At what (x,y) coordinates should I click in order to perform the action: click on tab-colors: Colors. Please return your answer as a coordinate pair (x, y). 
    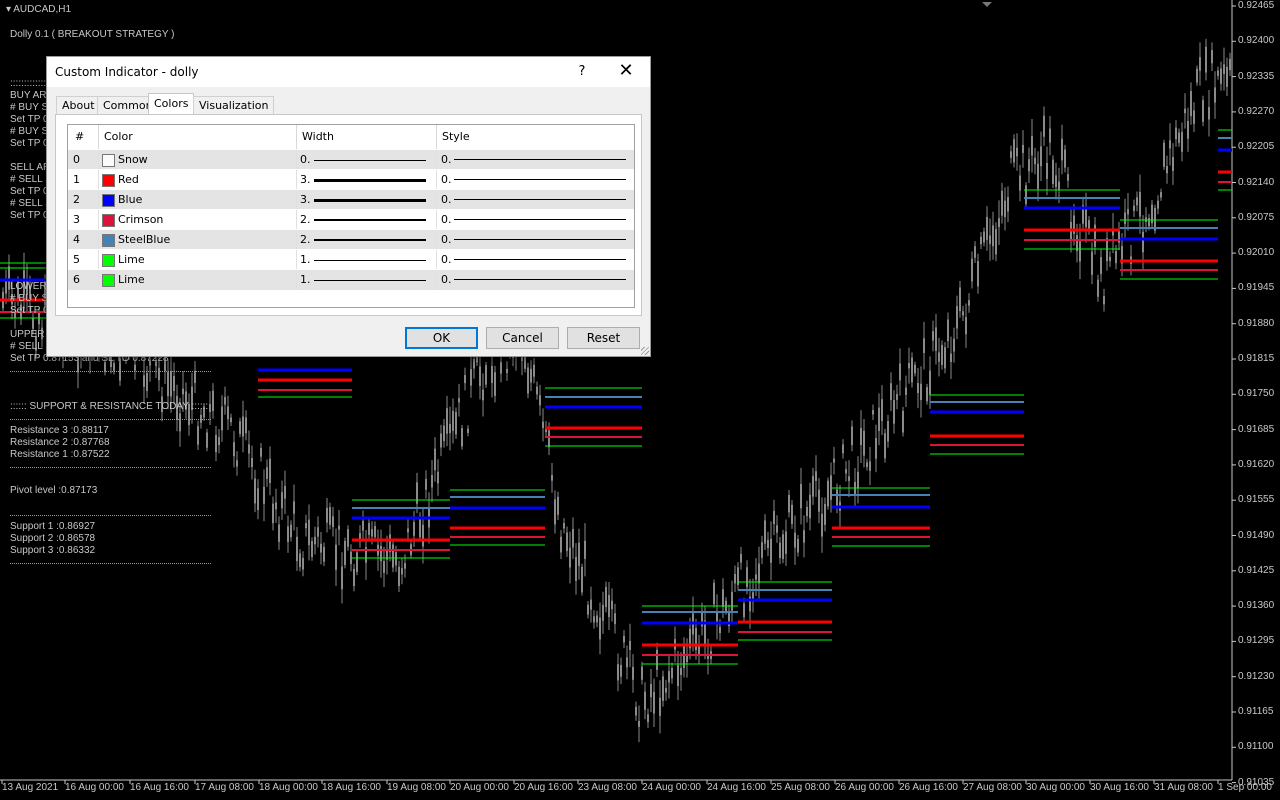
    Looking at the image, I should click on (171, 104).